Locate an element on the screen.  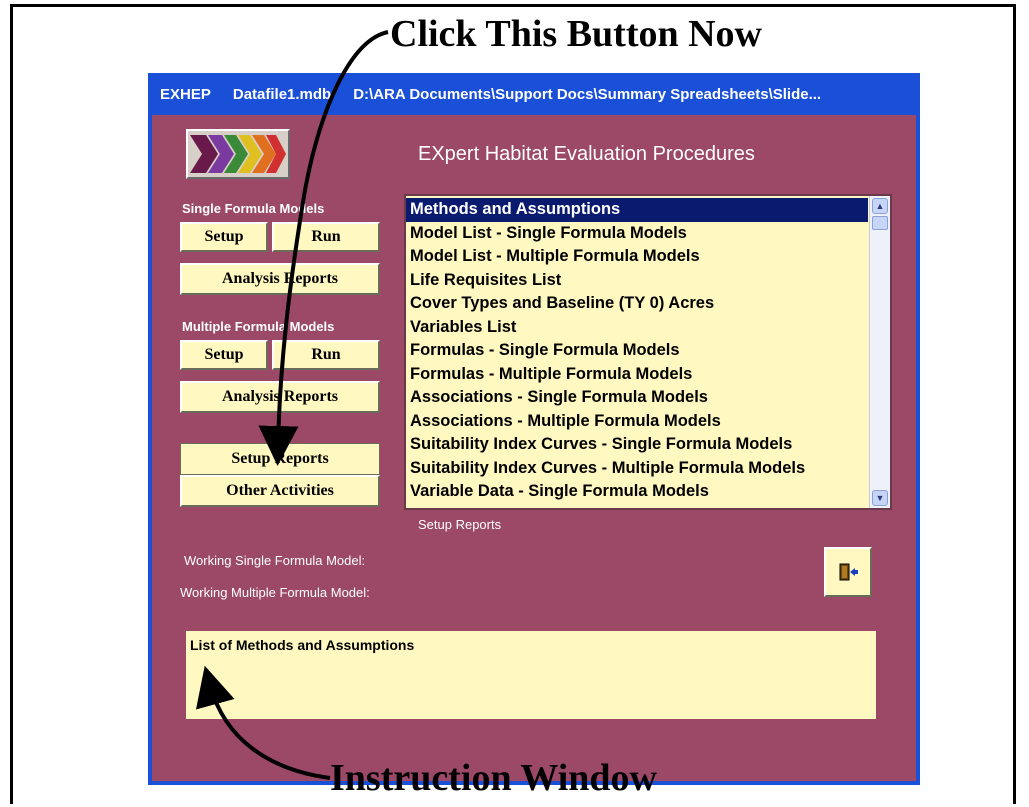
multiple-analysis-reports-button: Analysis Reports is located at coordinates (280, 397).